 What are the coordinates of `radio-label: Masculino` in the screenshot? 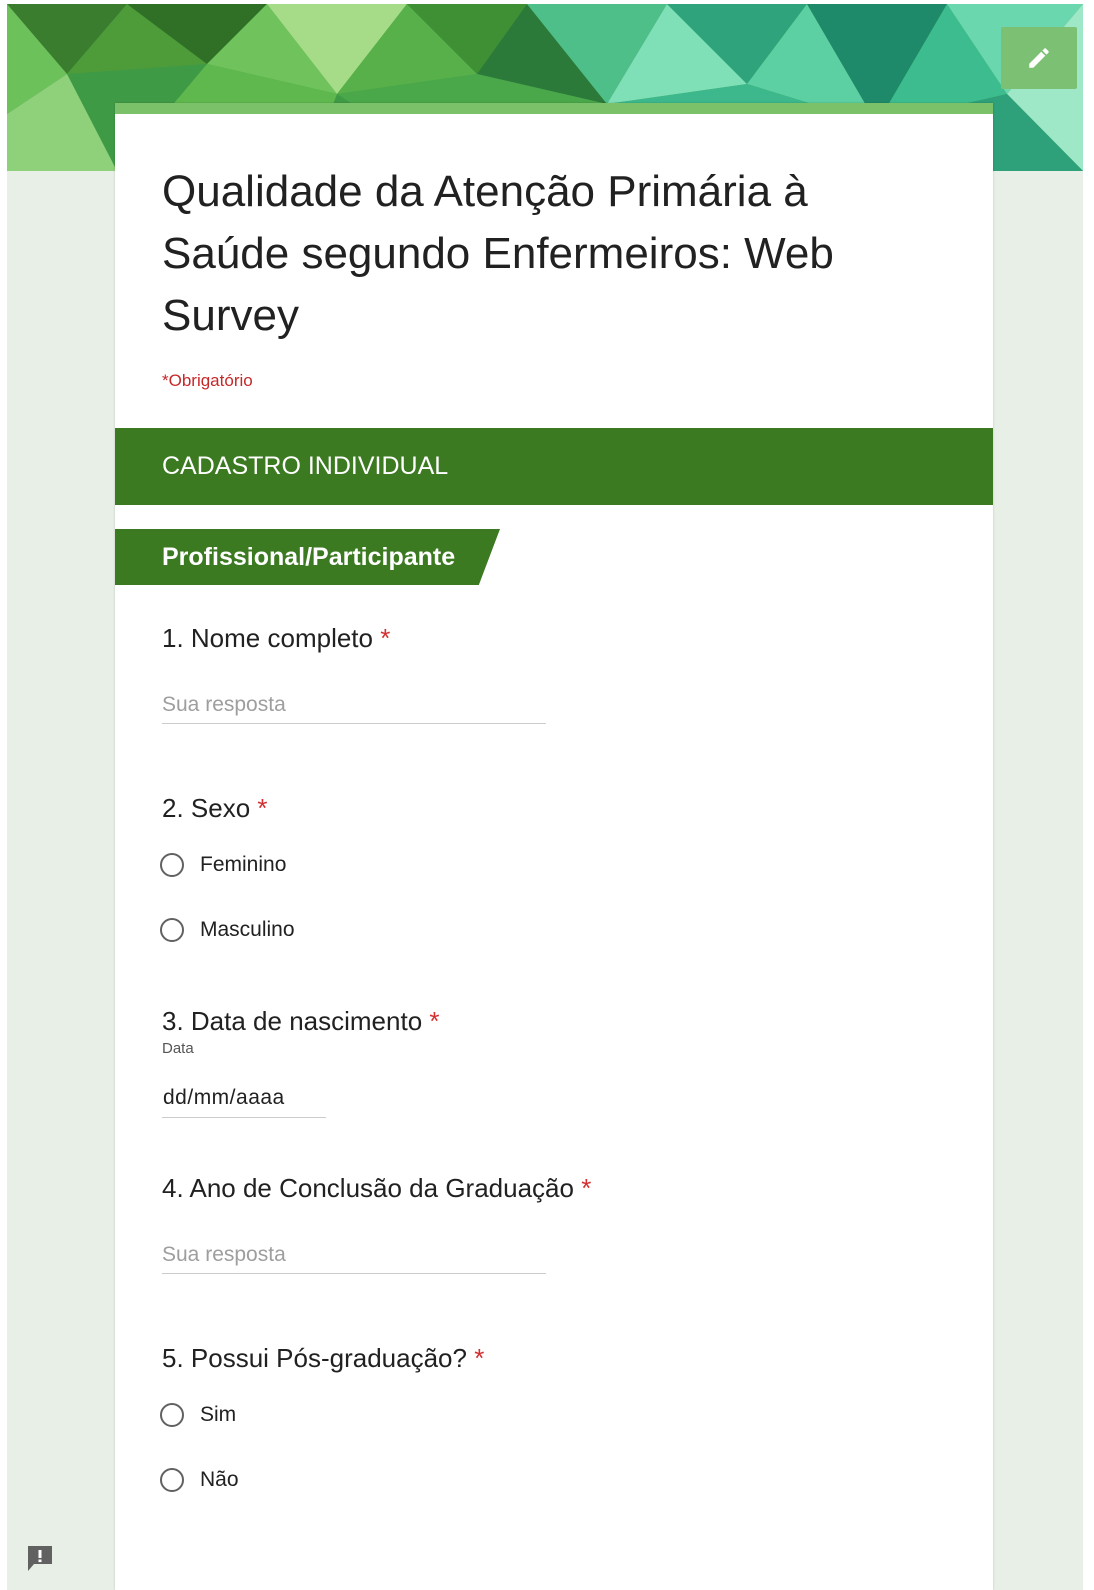 It's located at (247, 929).